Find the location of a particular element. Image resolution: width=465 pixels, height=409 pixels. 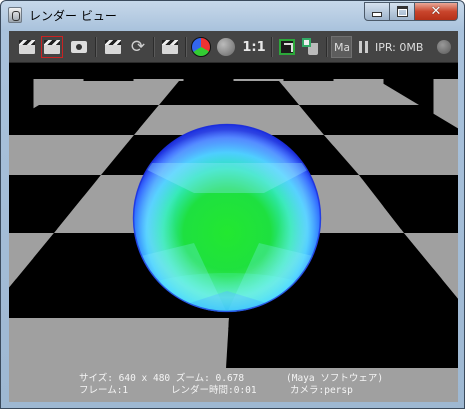

render-region-button is located at coordinates (52, 47).